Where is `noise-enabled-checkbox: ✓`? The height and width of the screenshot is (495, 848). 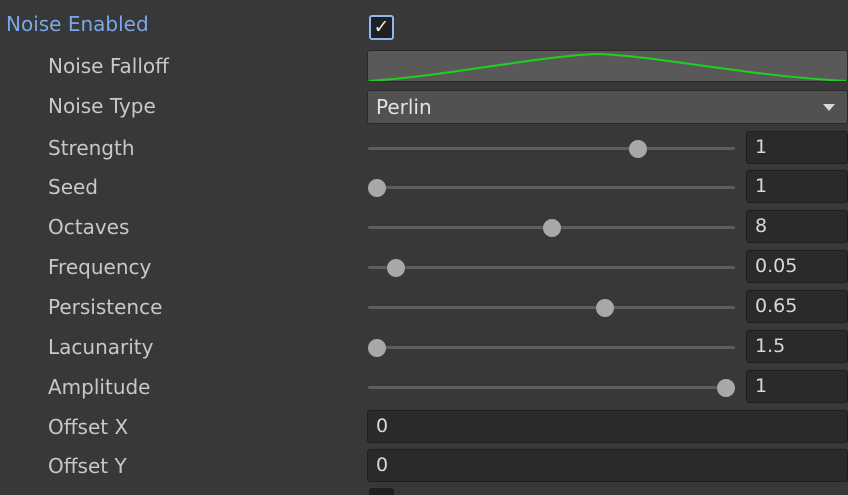 noise-enabled-checkbox: ✓ is located at coordinates (381, 27).